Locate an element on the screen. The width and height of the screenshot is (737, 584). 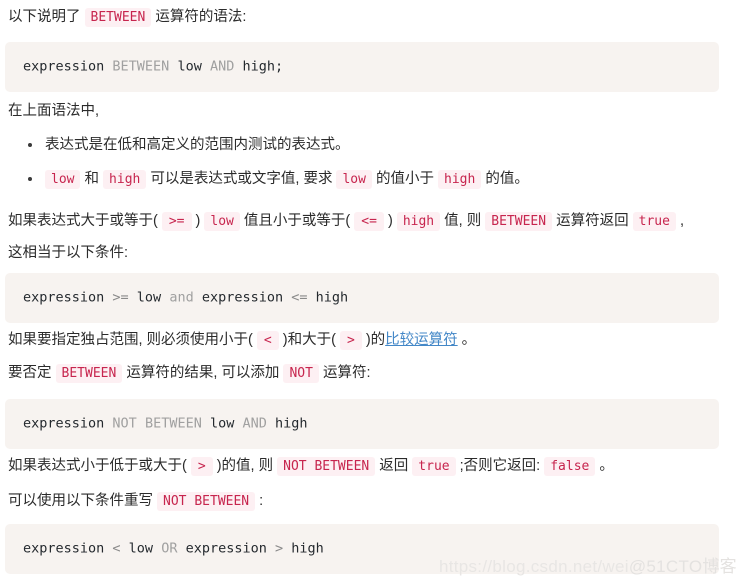
code-block-equivalent-condition: expression >= low and expression <= high is located at coordinates (362, 298).